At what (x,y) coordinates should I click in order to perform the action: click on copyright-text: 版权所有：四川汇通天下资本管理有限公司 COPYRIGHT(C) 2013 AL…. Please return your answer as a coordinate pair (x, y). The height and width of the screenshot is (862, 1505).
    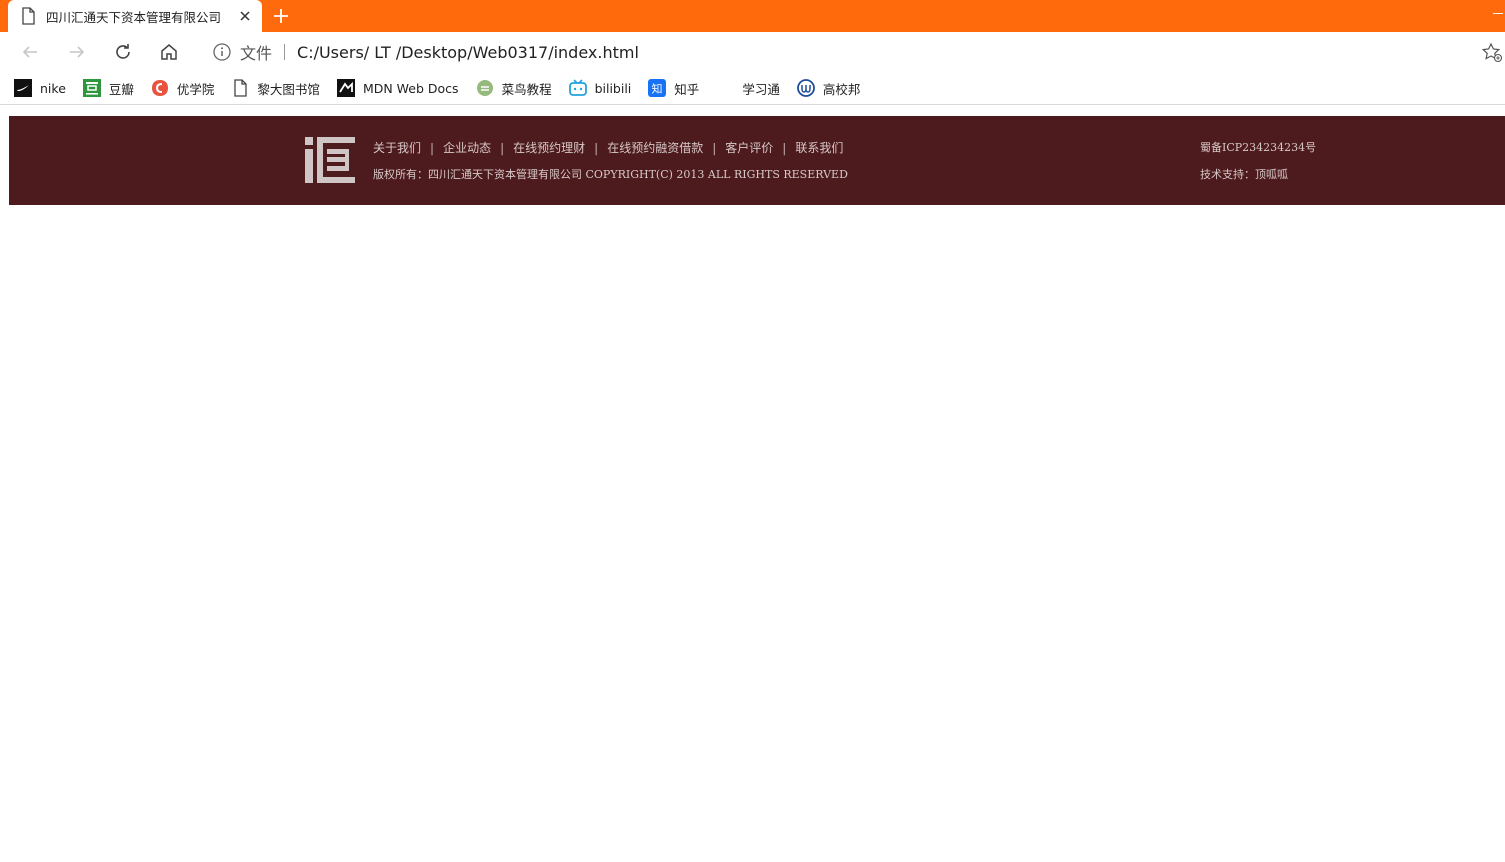
    Looking at the image, I should click on (610, 174).